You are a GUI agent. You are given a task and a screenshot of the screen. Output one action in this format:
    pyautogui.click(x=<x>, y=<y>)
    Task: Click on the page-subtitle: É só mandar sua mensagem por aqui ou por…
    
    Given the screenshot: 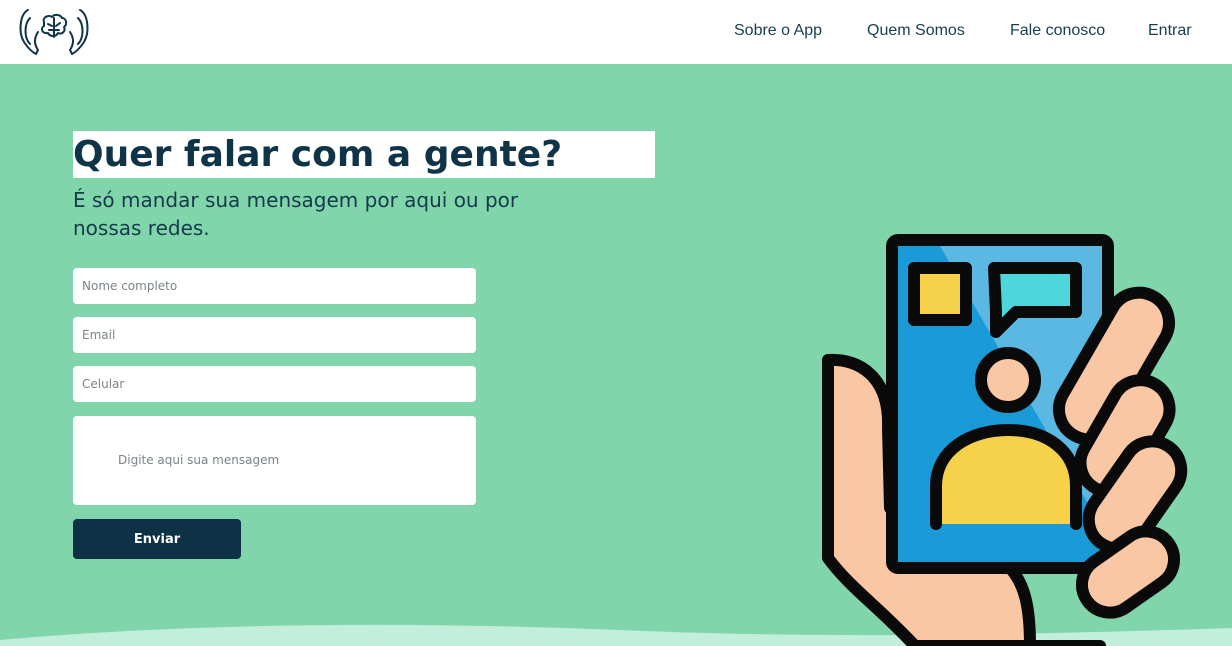 What is the action you would take?
    pyautogui.click(x=296, y=214)
    